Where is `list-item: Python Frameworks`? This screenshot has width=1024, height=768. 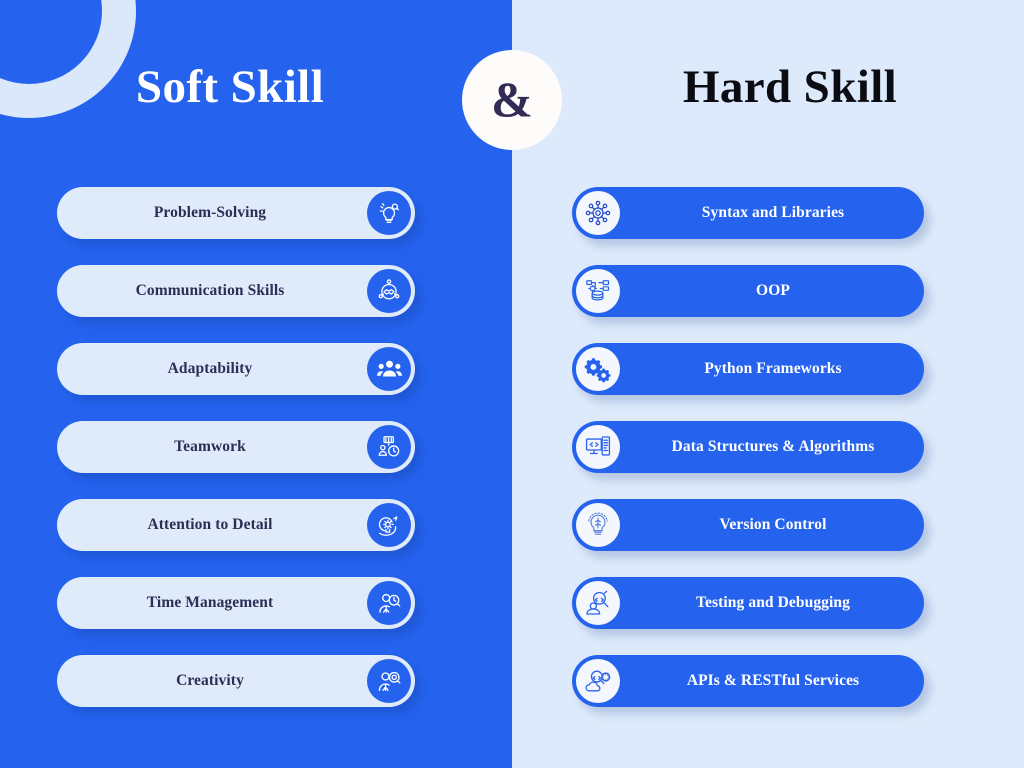 list-item: Python Frameworks is located at coordinates (748, 369).